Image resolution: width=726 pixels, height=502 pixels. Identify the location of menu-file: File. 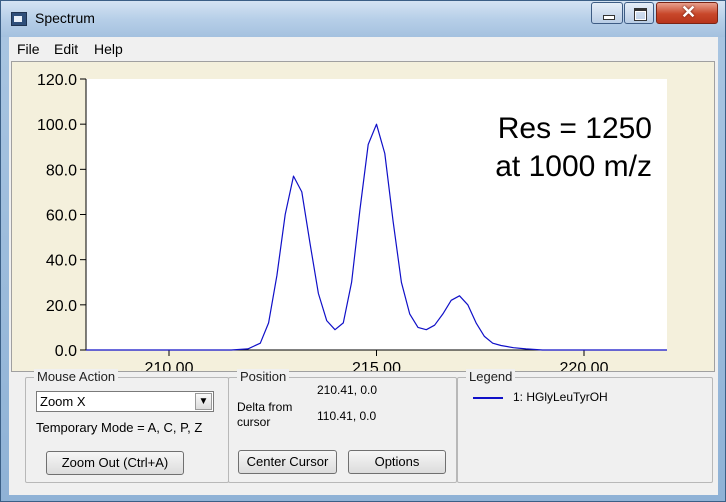
(28, 49).